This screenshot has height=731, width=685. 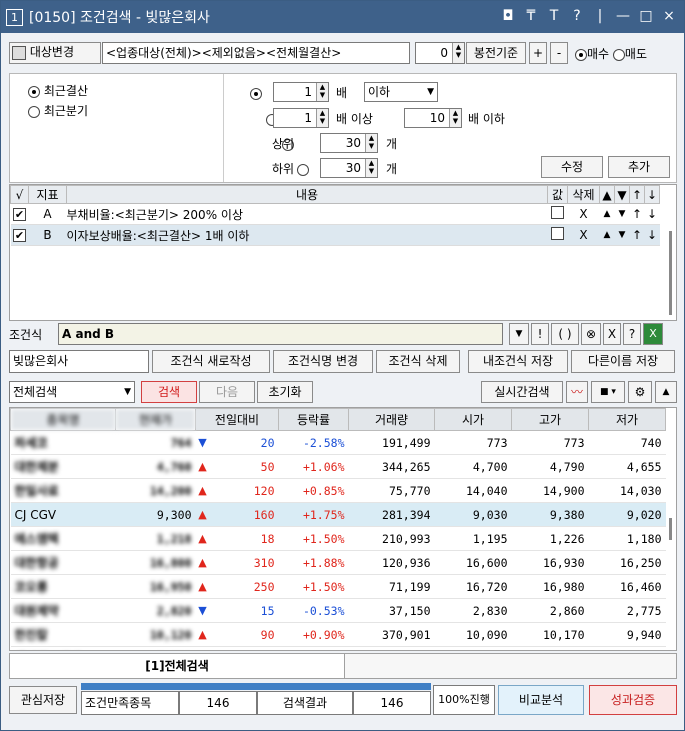 I want to click on recent-quarter-radio, so click(x=34, y=111).